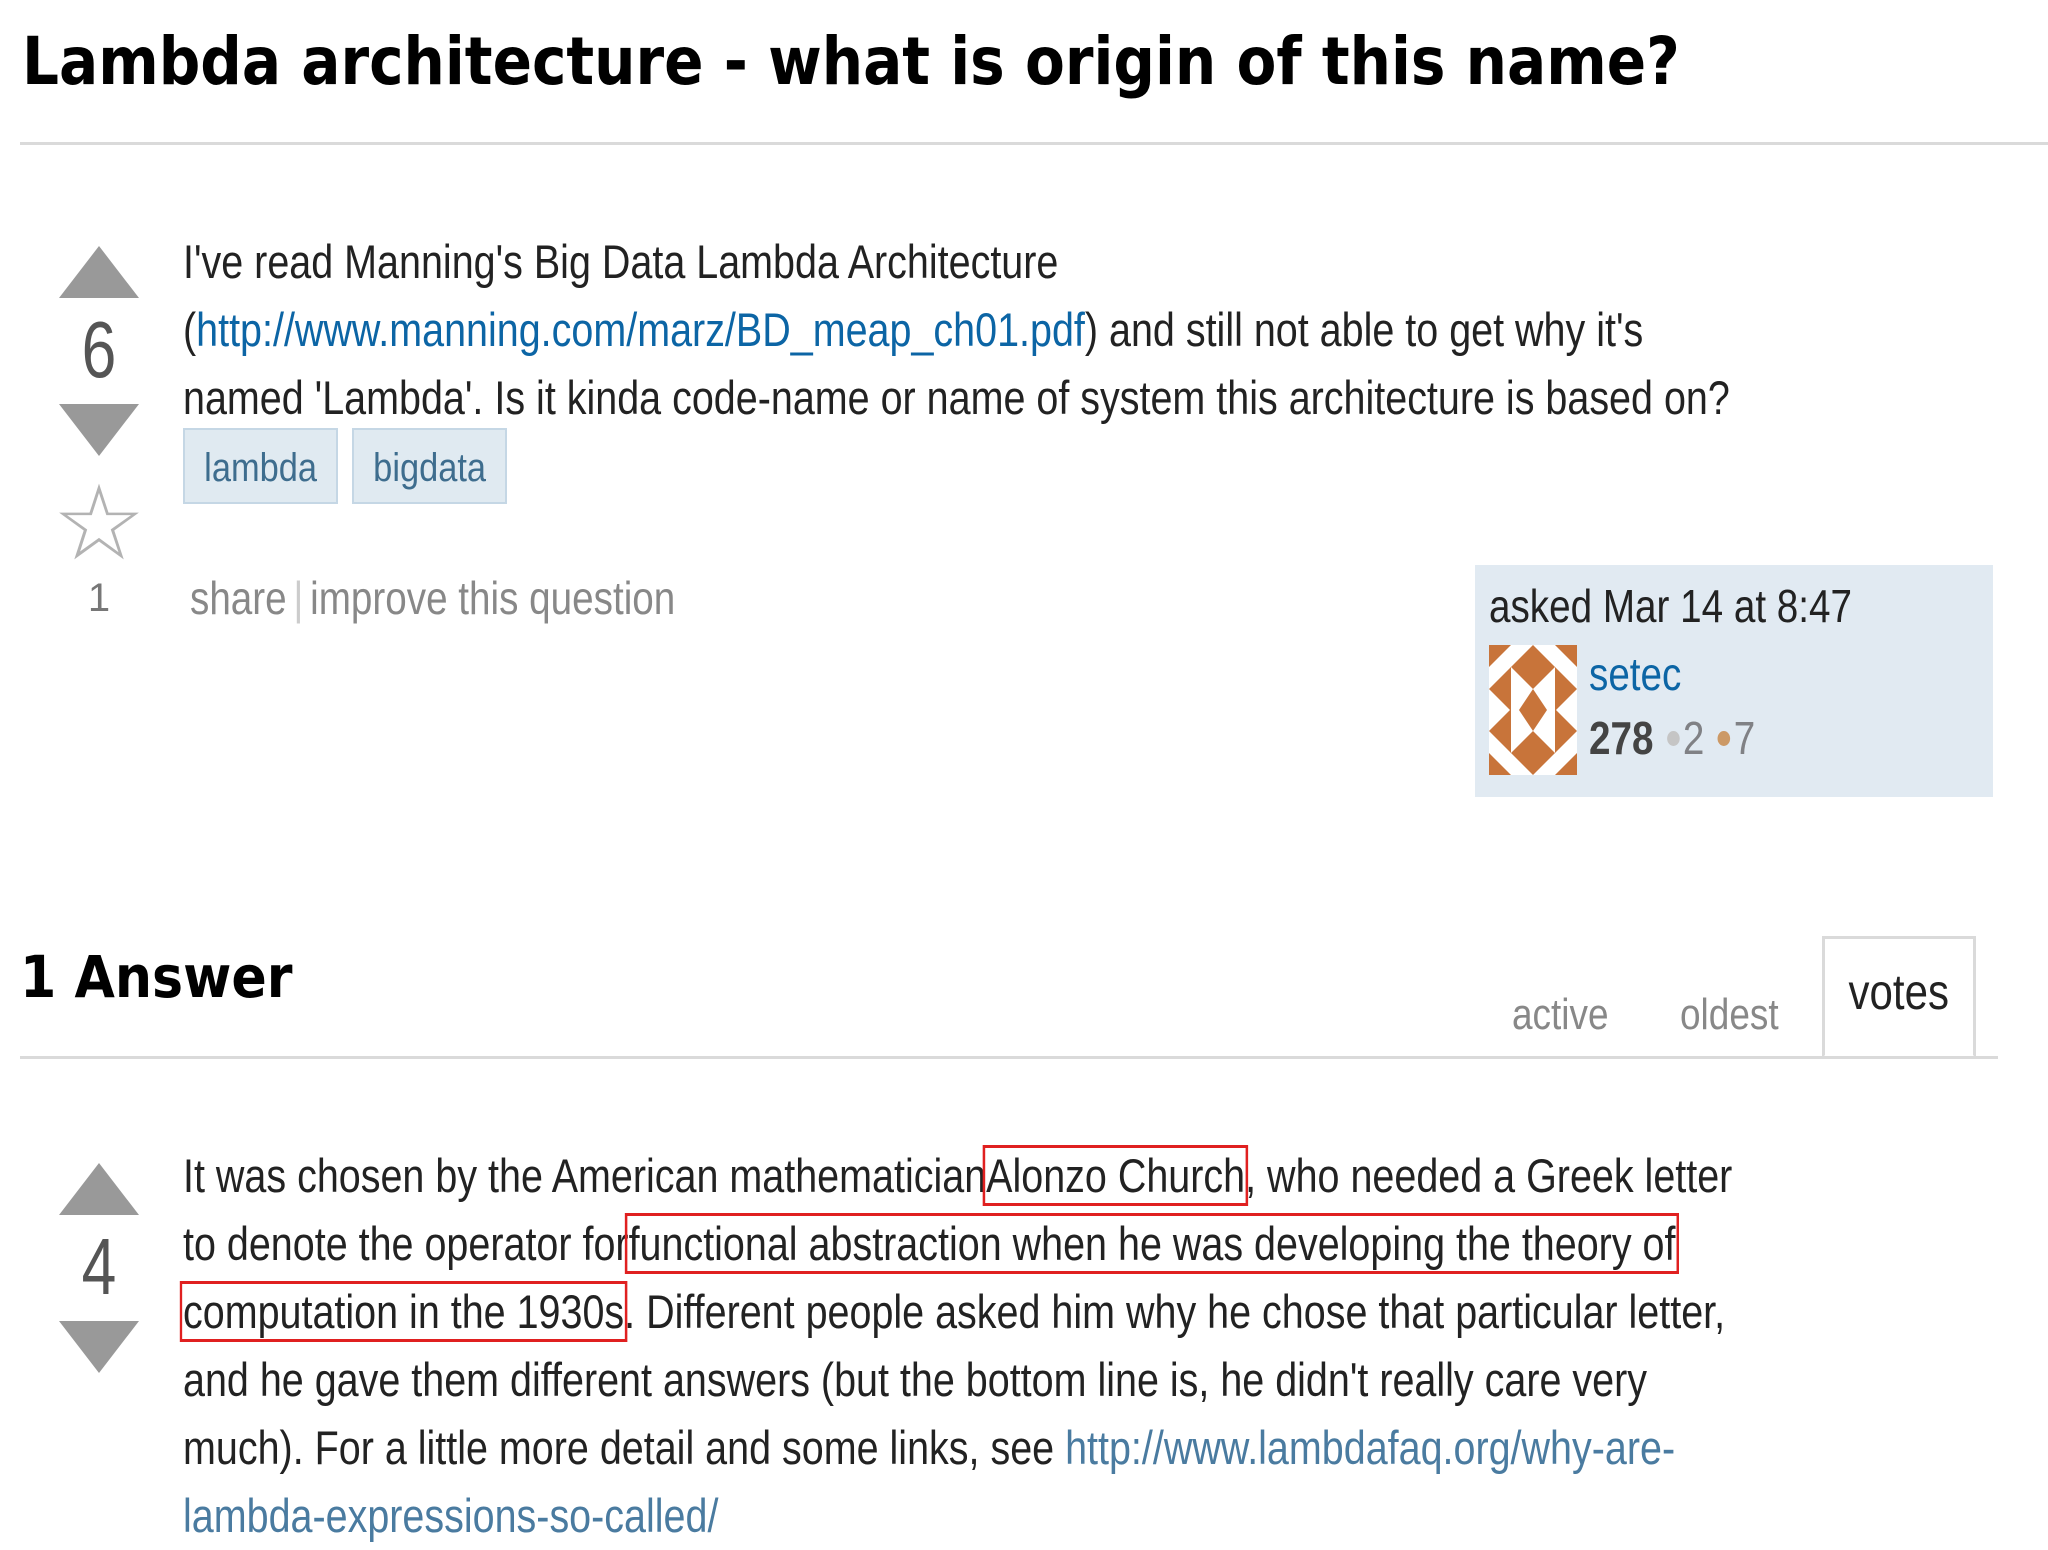 The width and height of the screenshot is (2048, 1550). I want to click on answers-divider, so click(1009, 1057).